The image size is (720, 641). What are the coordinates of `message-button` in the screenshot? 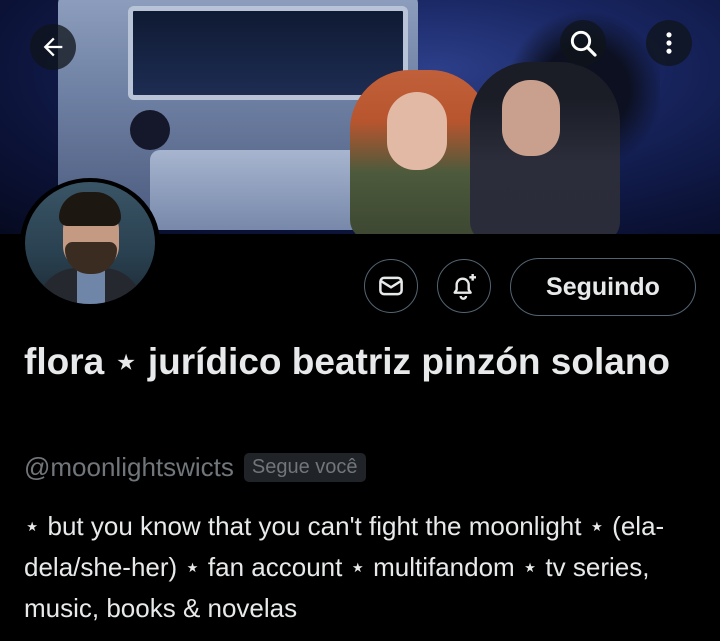 It's located at (391, 286).